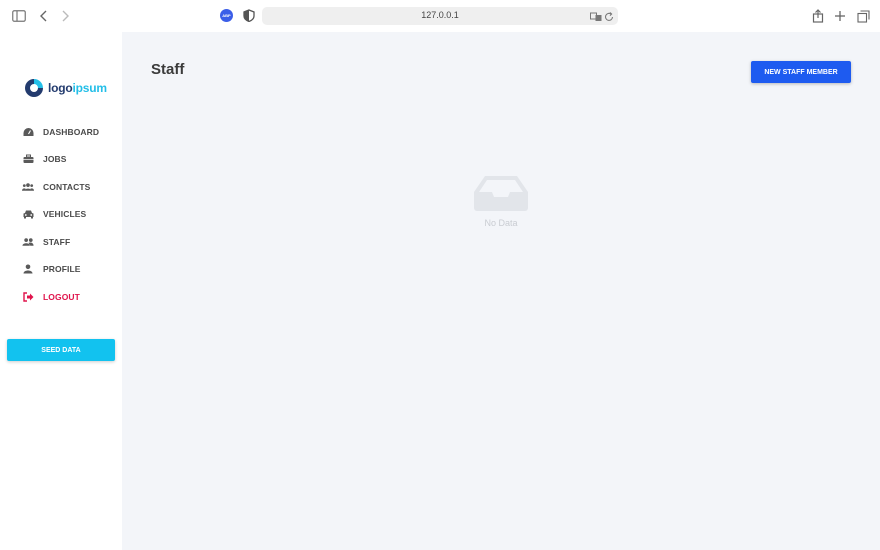  Describe the element at coordinates (44, 16) in the screenshot. I see `back-icon` at that location.